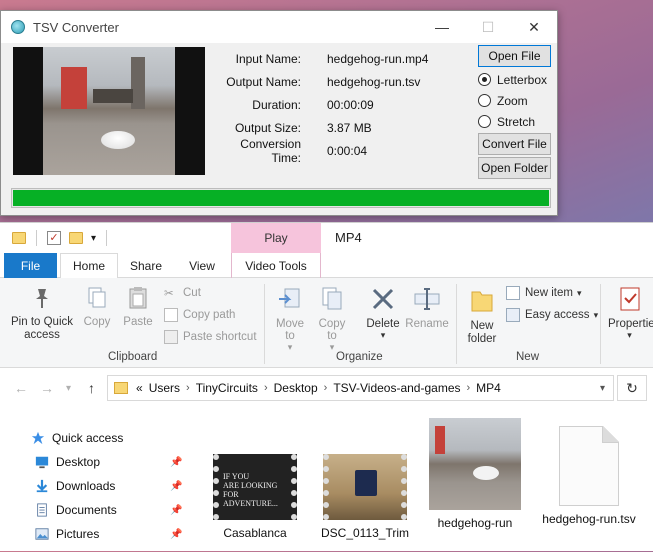 The image size is (653, 552). Describe the element at coordinates (427, 308) in the screenshot. I see `rename-button: Rename` at that location.